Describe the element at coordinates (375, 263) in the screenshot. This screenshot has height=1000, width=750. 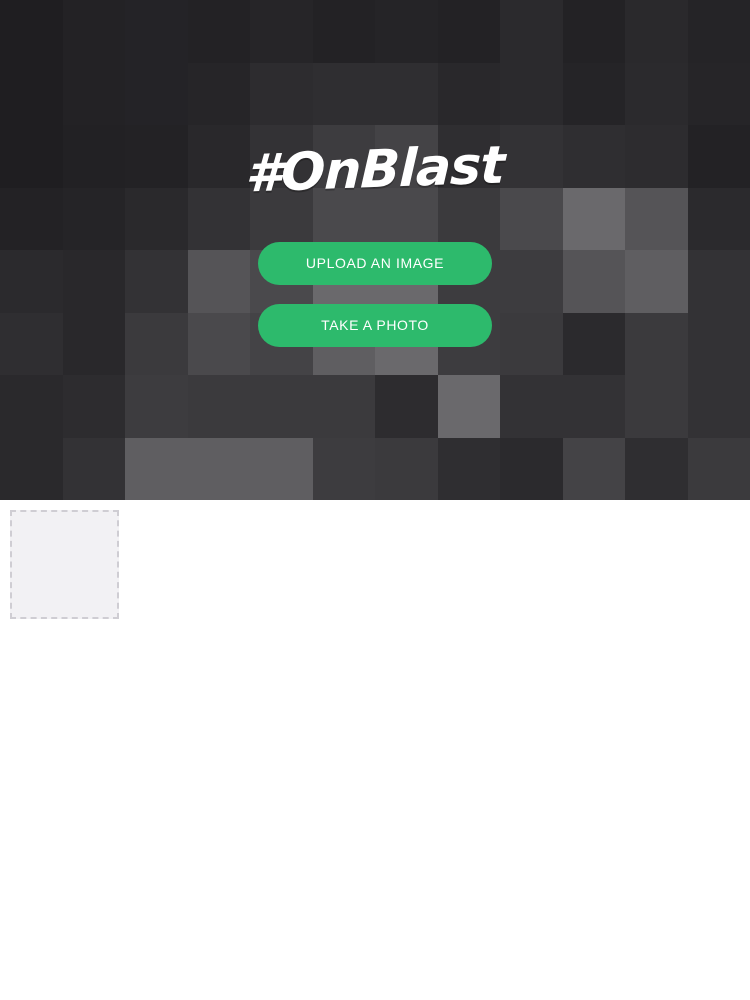
I see `upload-image-button: UPLOAD AN IMAGE` at that location.